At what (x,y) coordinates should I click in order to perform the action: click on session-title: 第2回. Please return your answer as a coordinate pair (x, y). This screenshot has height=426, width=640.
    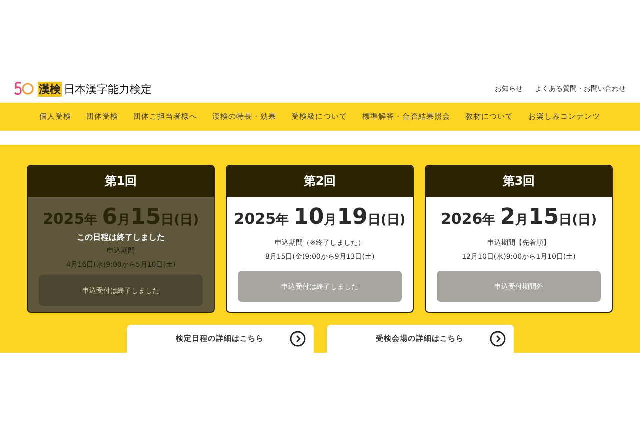
    Looking at the image, I should click on (320, 181).